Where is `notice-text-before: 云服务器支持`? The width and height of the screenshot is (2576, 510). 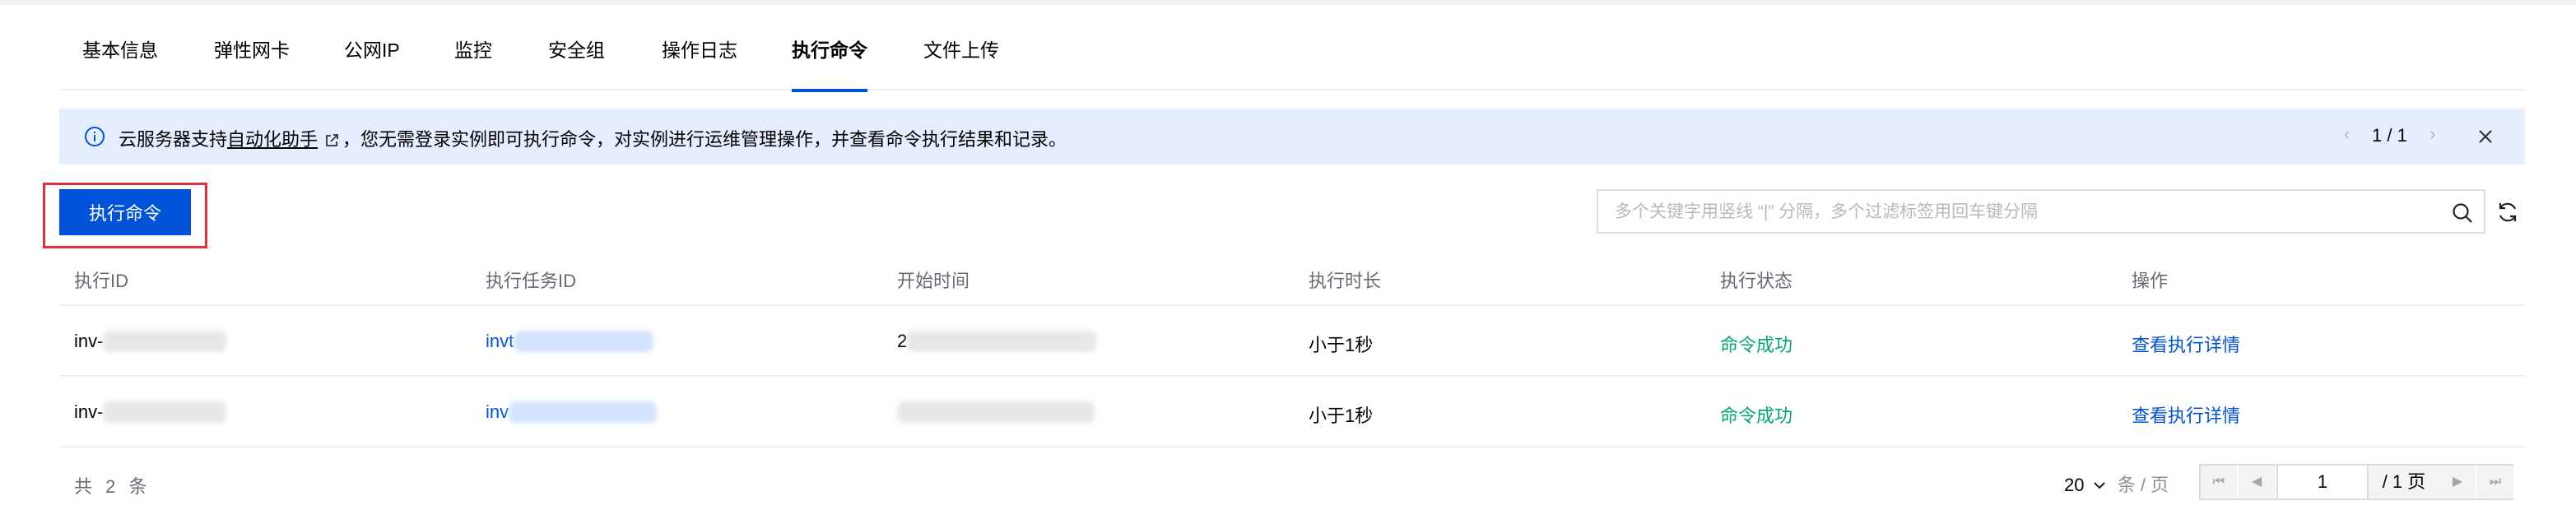
notice-text-before: 云服务器支持 is located at coordinates (173, 139).